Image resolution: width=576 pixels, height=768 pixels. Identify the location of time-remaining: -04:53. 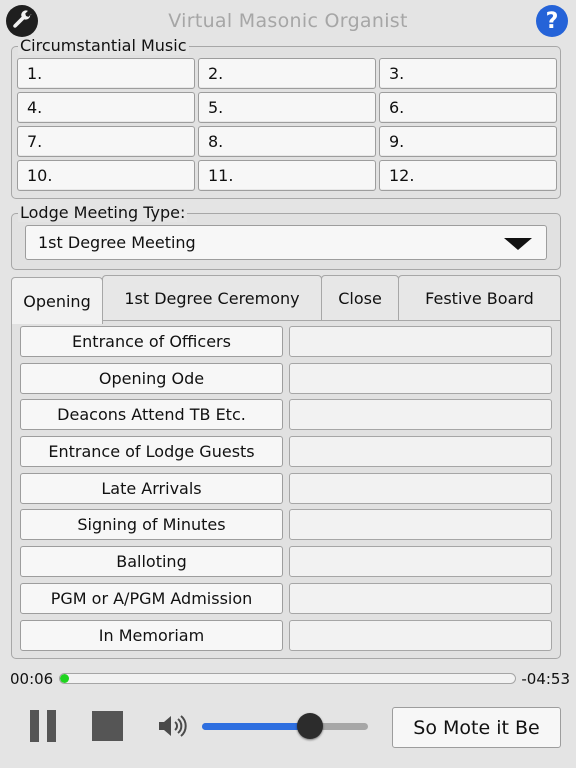
(545, 679).